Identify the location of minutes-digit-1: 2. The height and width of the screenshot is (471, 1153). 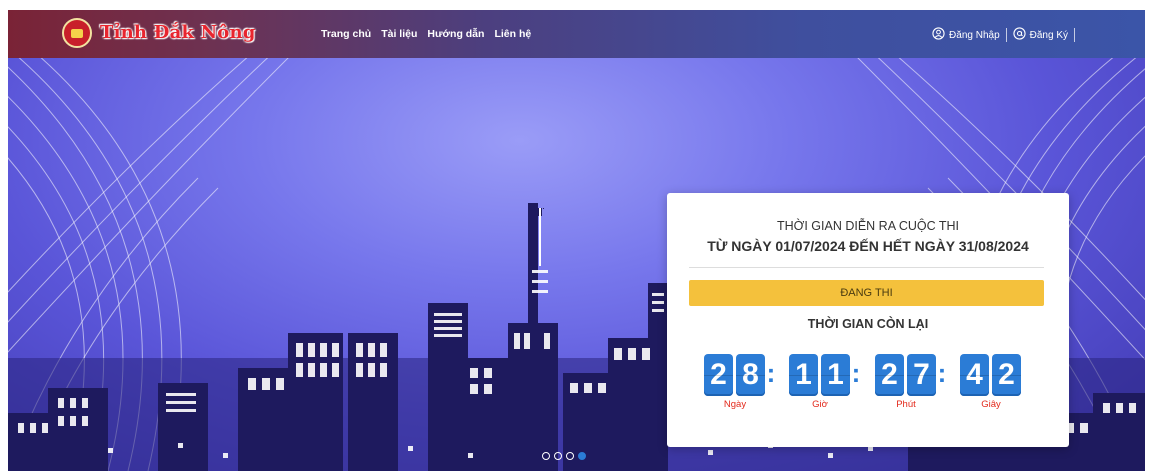
(889, 375).